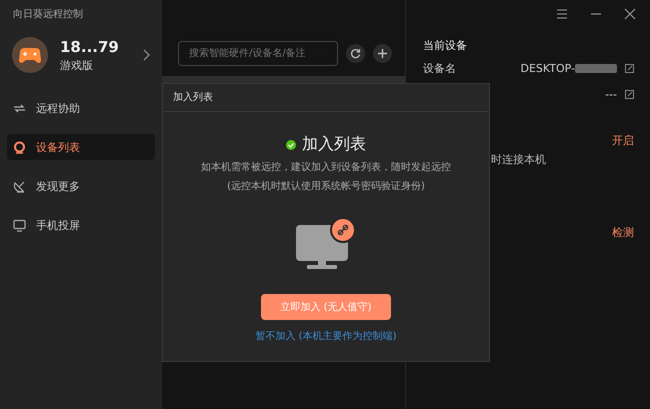 This screenshot has width=650, height=409. I want to click on arrows-icon, so click(19, 108).